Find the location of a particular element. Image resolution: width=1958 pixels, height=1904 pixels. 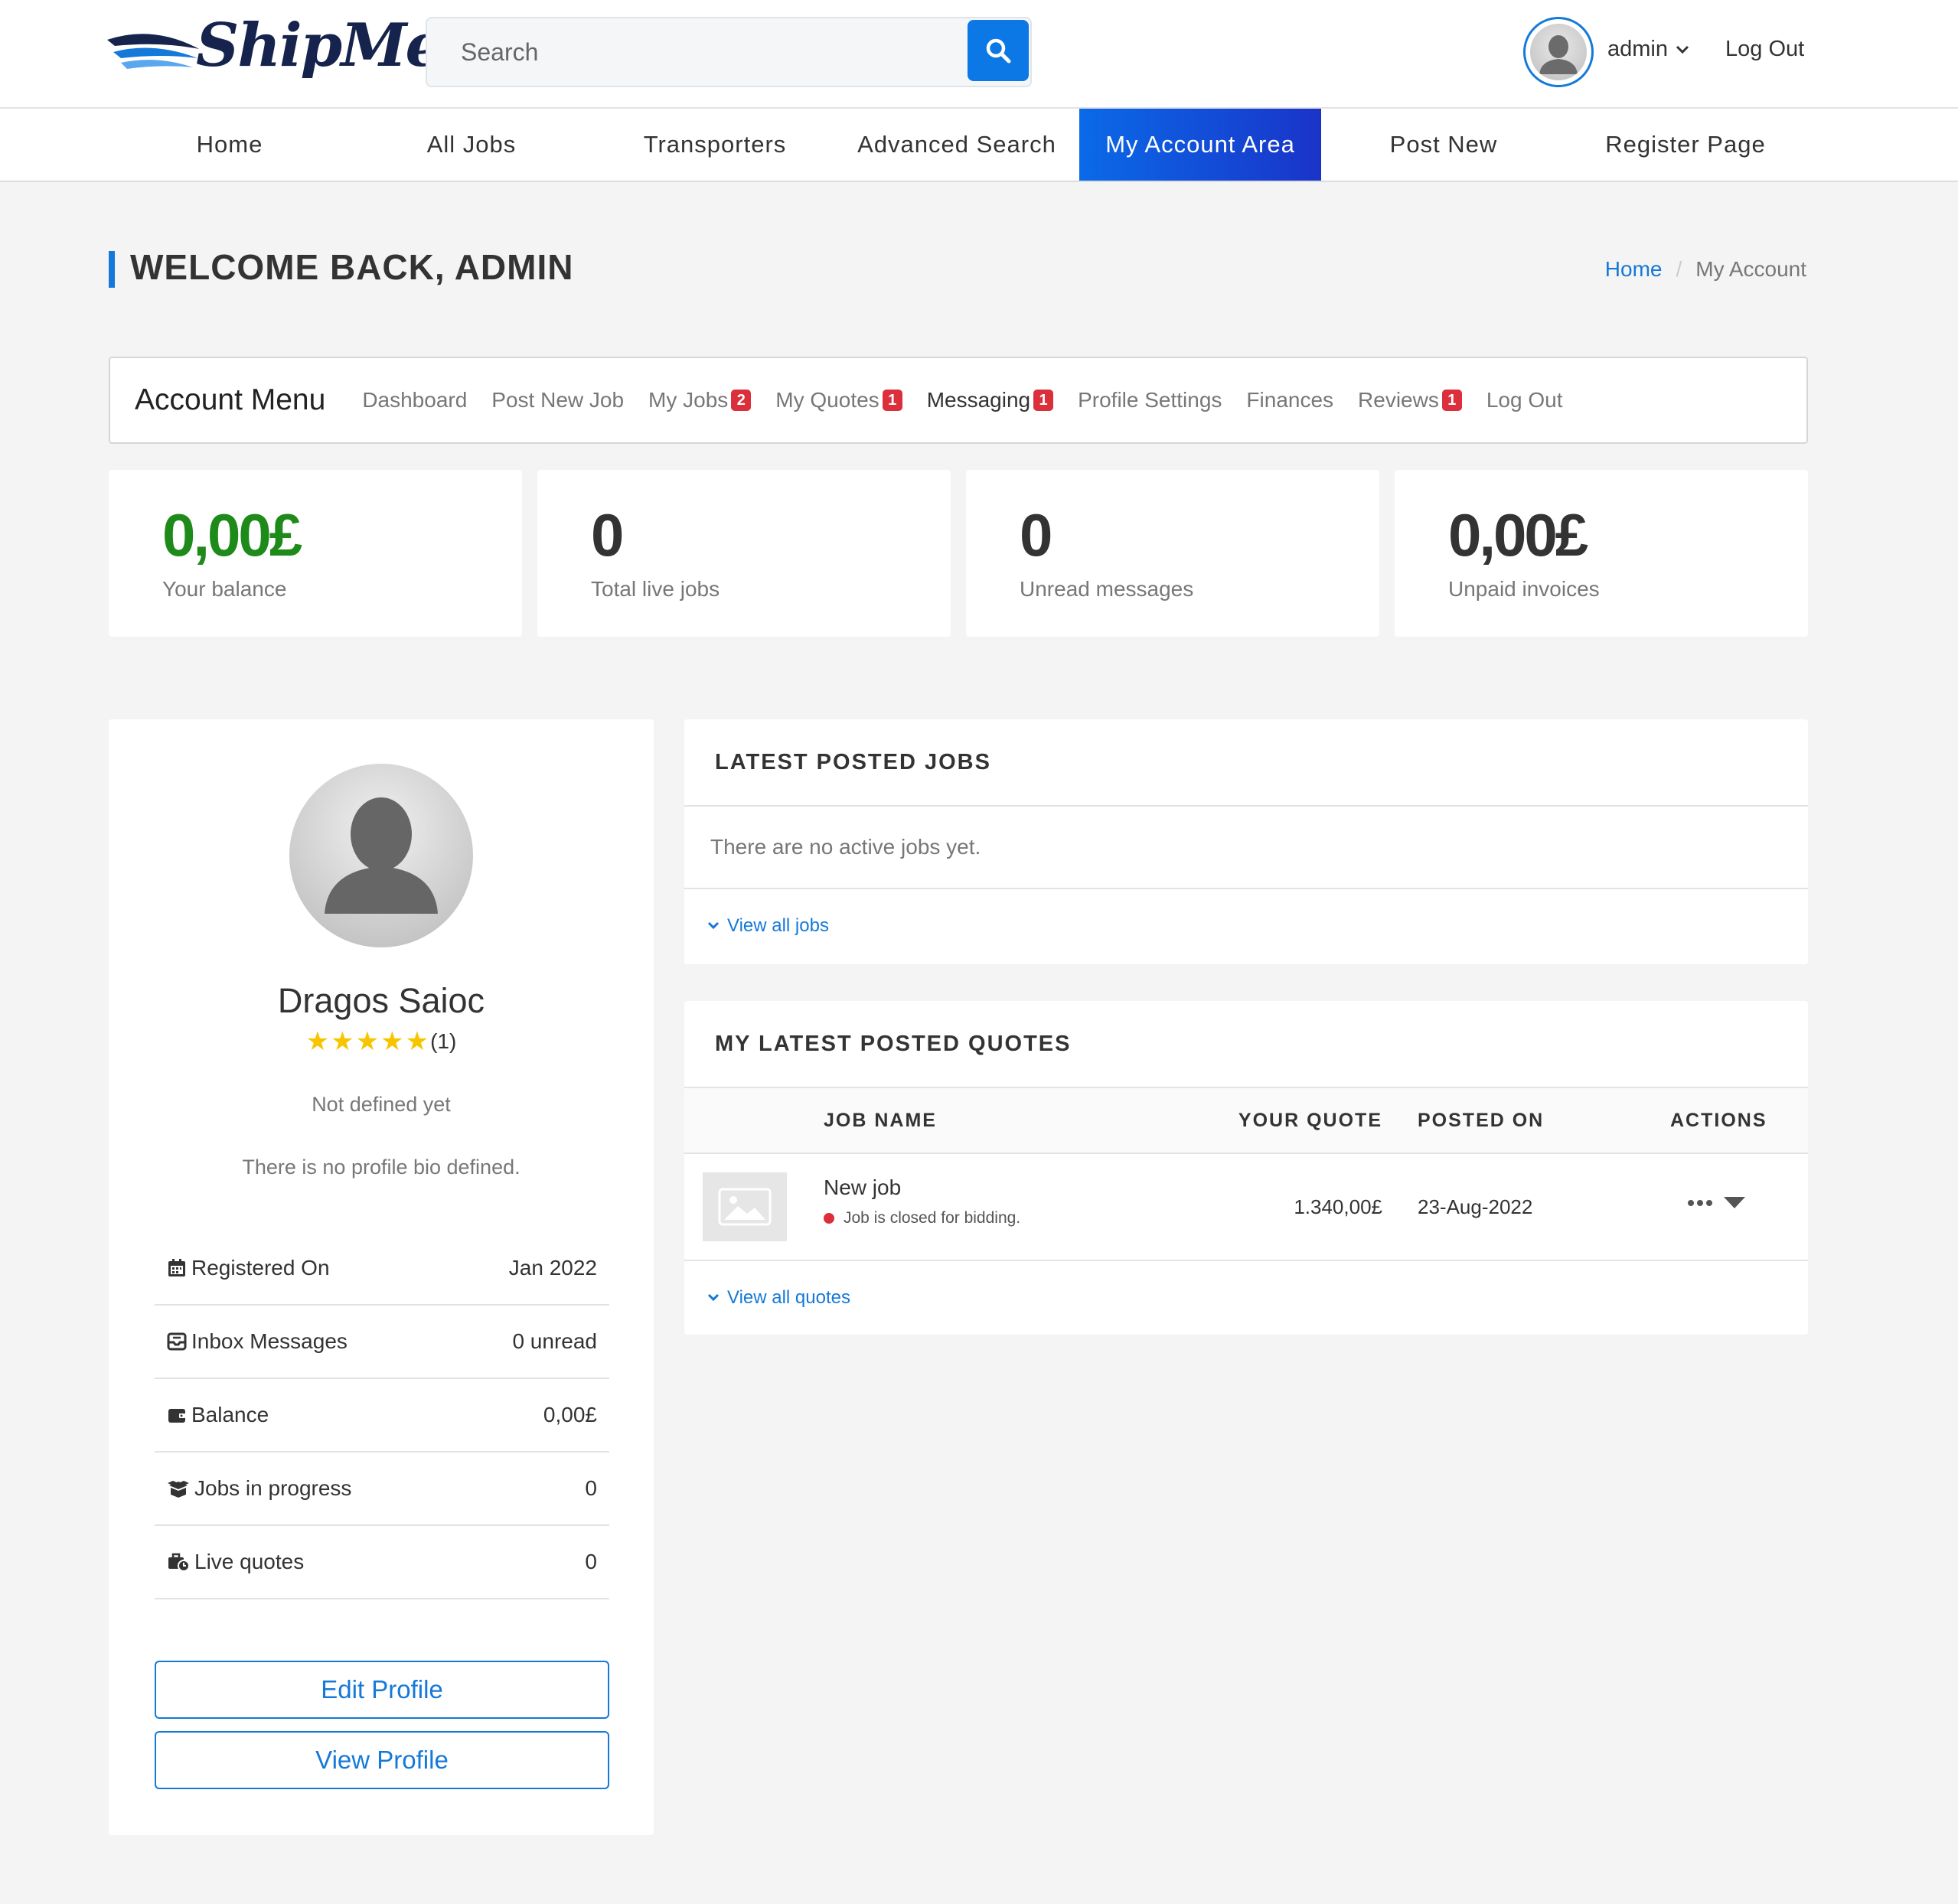

info-value: 0,00£ is located at coordinates (570, 1414).